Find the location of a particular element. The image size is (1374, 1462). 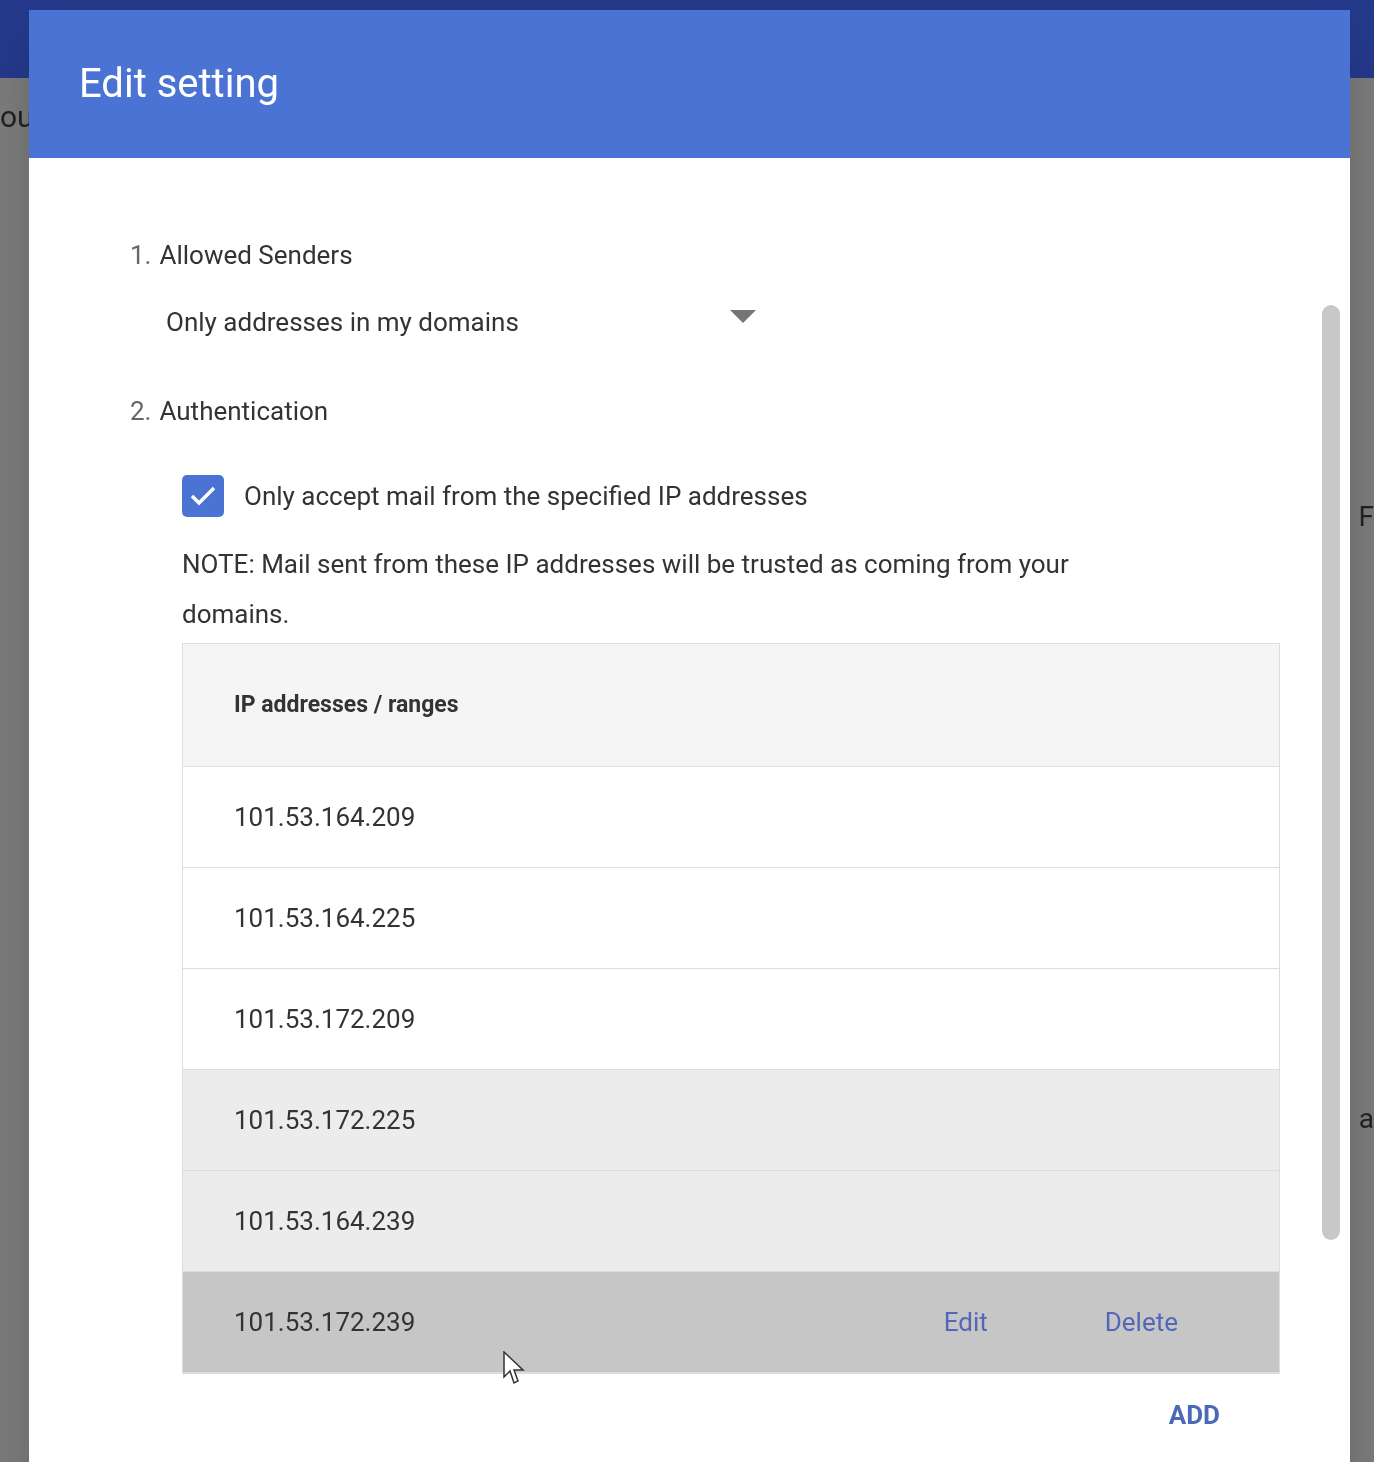

section-label: Authentication is located at coordinates (244, 411).